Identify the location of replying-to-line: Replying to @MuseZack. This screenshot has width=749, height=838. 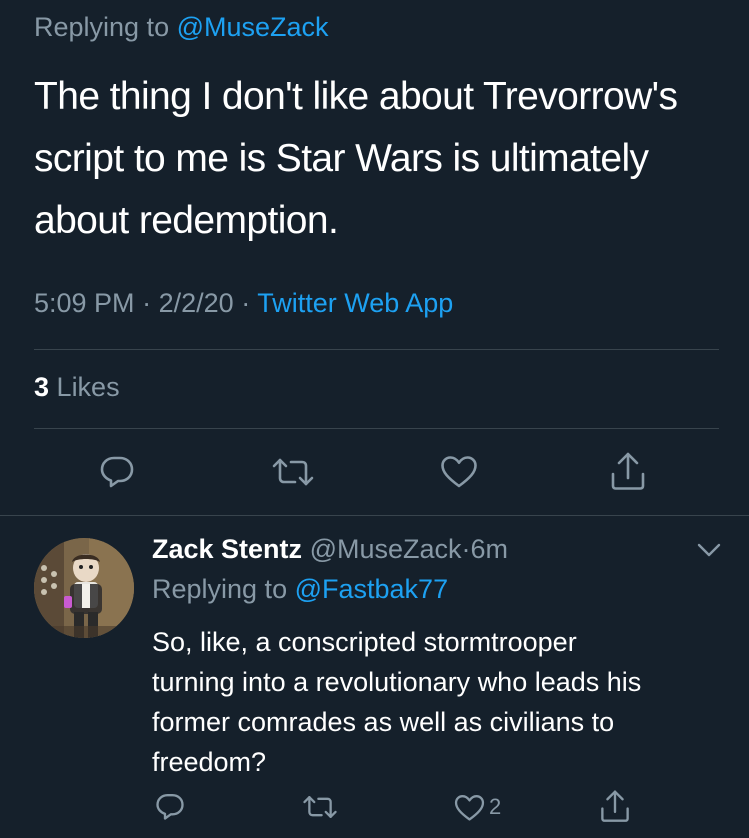
(181, 27).